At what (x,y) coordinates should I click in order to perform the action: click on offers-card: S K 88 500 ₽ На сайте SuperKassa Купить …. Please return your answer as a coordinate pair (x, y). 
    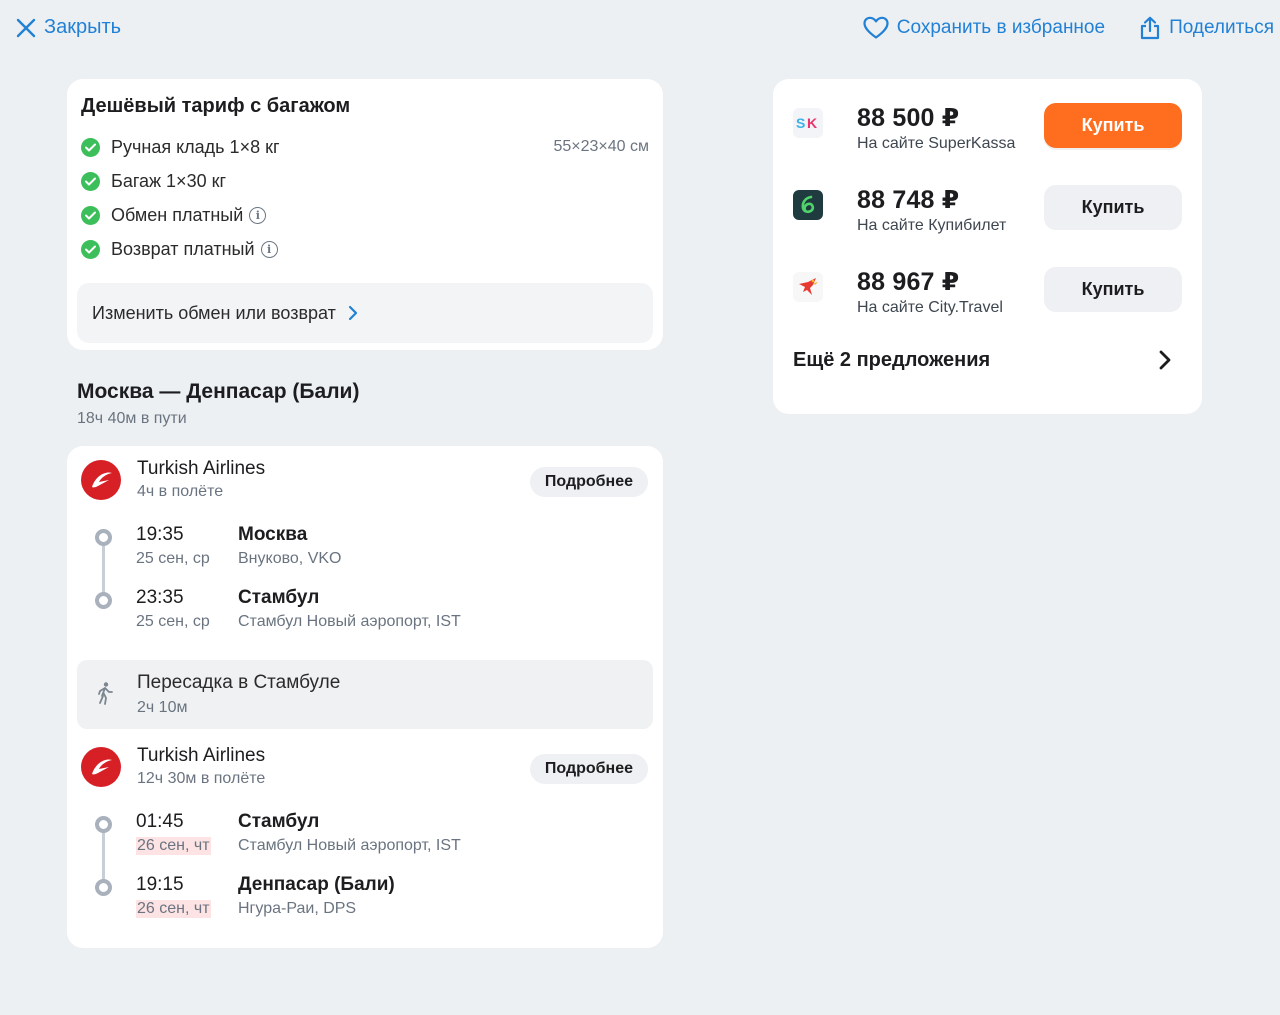
    Looking at the image, I should click on (987, 246).